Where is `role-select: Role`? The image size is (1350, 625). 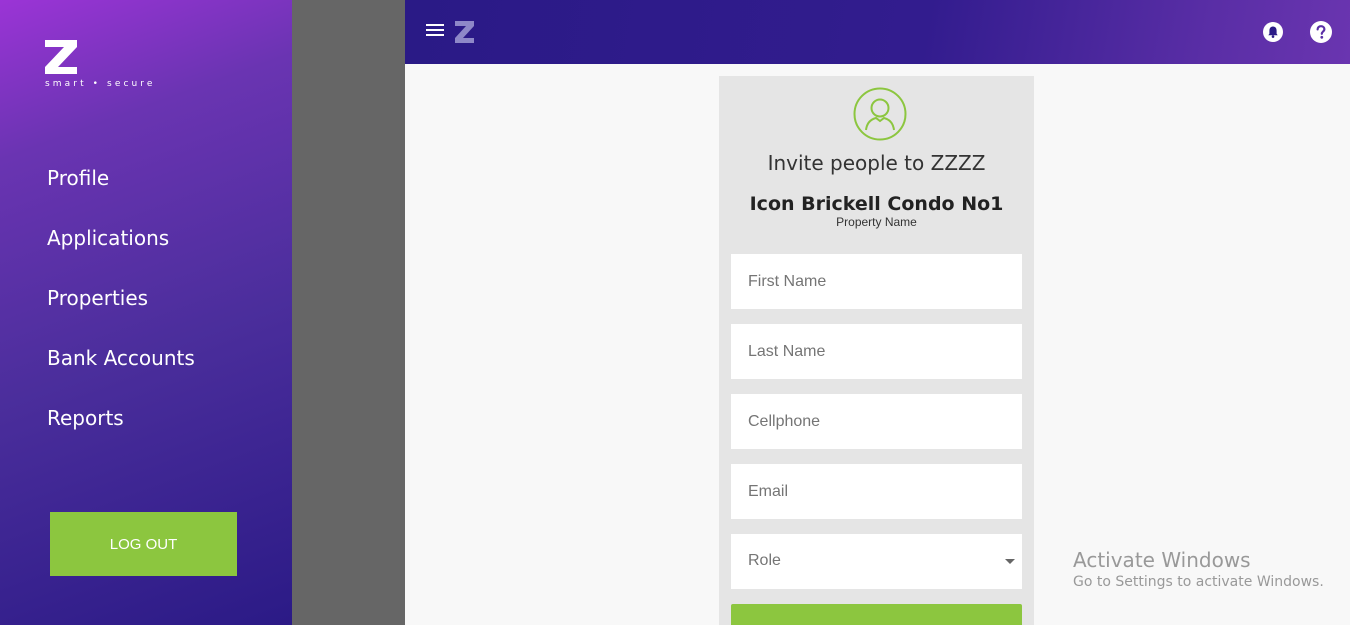 role-select: Role is located at coordinates (876, 561).